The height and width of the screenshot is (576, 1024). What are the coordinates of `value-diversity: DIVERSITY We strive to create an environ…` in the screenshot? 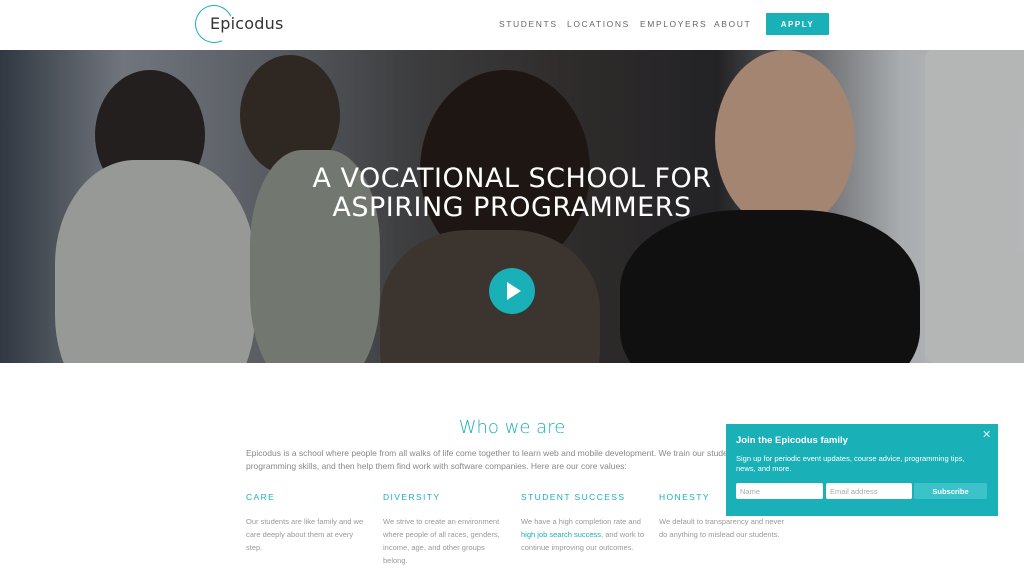 It's located at (445, 529).